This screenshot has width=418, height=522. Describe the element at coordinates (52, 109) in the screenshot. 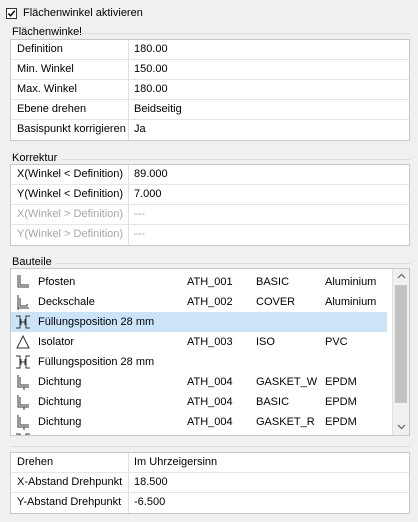

I see `property-key: Ebene drehen` at that location.